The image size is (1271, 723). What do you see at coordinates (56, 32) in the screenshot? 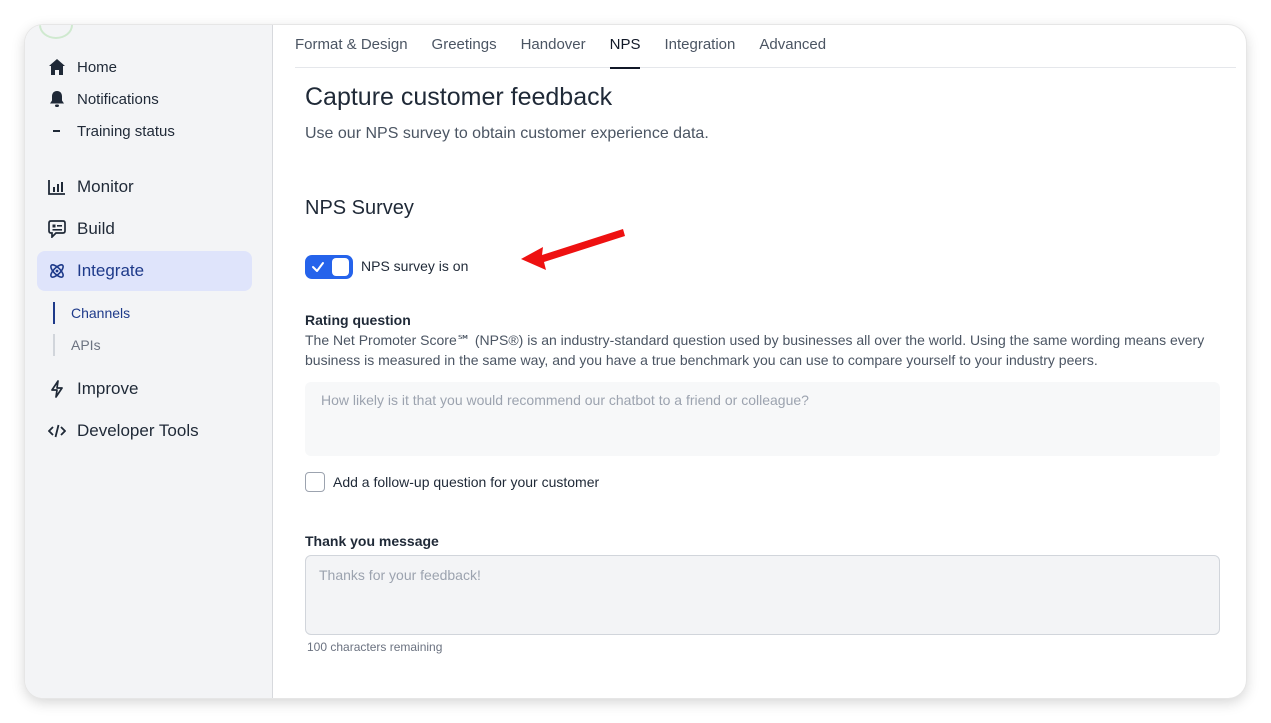
I see `logo` at bounding box center [56, 32].